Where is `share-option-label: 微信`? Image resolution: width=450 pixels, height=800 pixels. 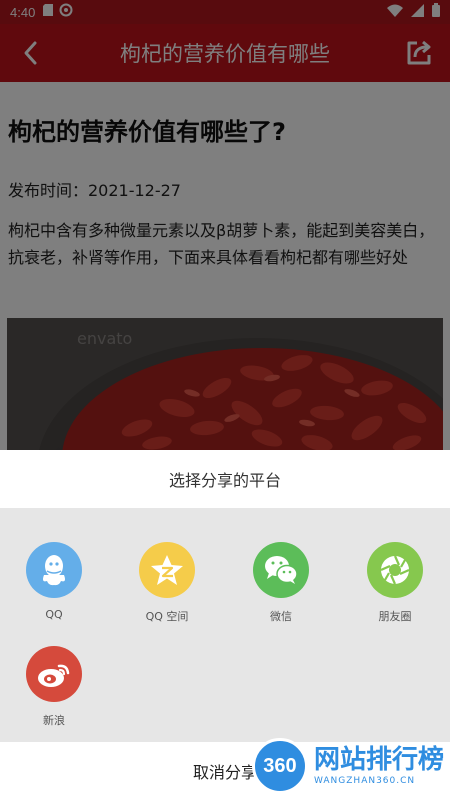 share-option-label: 微信 is located at coordinates (281, 616).